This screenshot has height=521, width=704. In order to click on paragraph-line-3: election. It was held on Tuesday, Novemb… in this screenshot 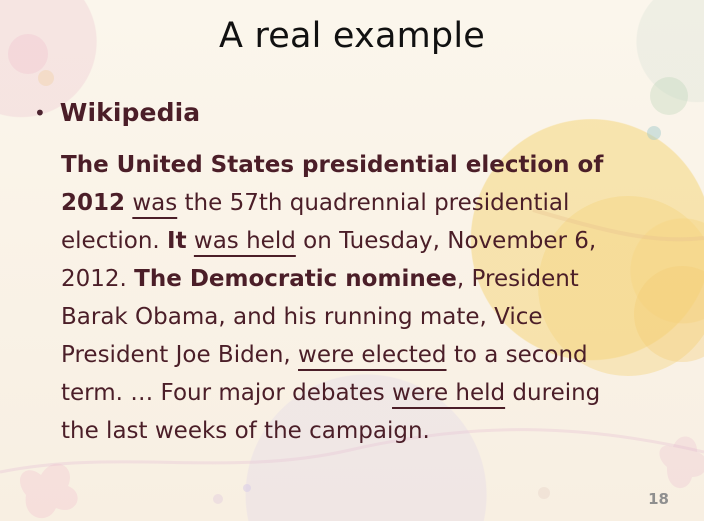, I will do `click(371, 241)`.